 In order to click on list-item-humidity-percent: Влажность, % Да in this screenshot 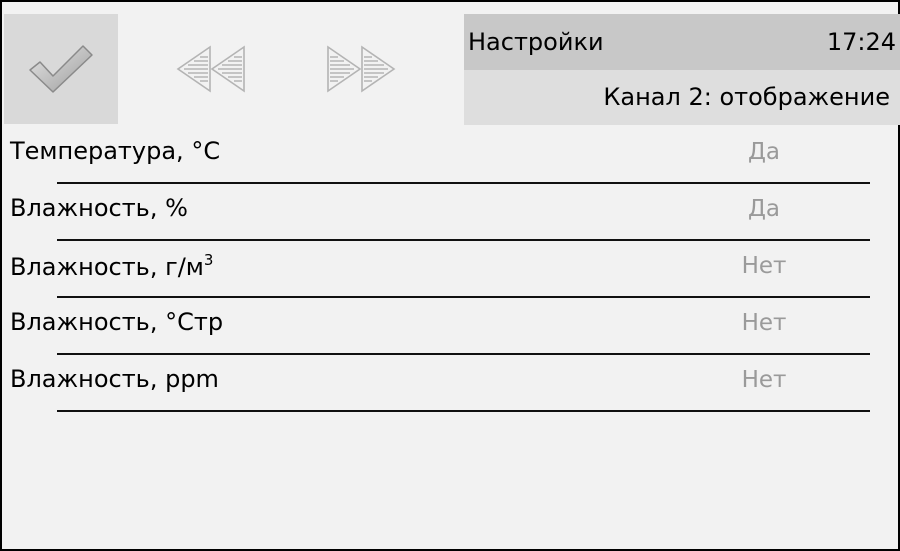, I will do `click(452, 212)`.